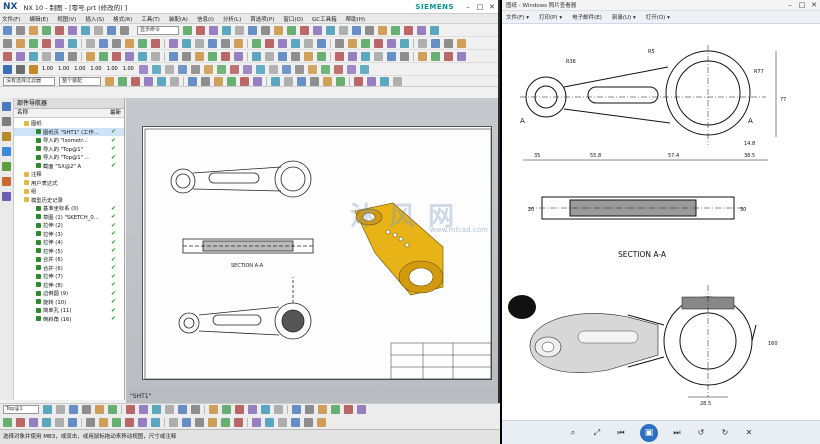  Describe the element at coordinates (324, 19) in the screenshot. I see `menu-item: GC工具箱` at that location.